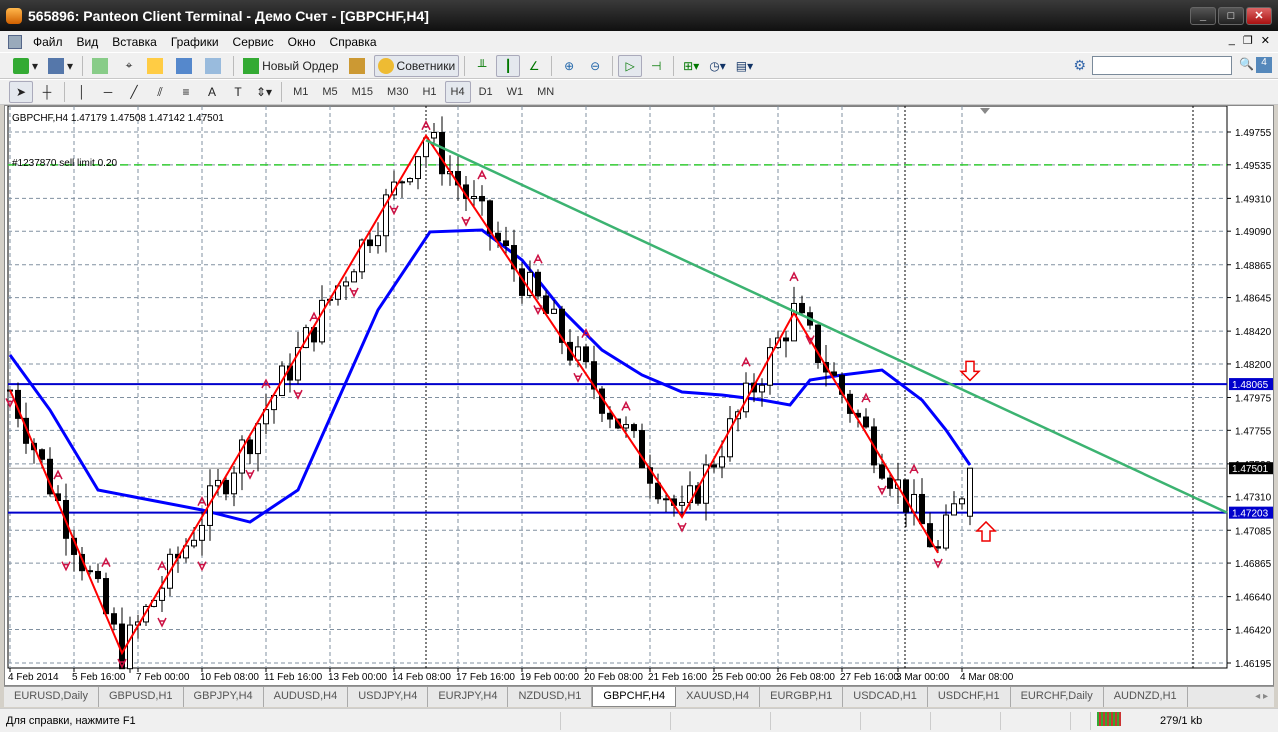  What do you see at coordinates (569, 66) in the screenshot?
I see `zoom-in-icon: ⊕` at bounding box center [569, 66].